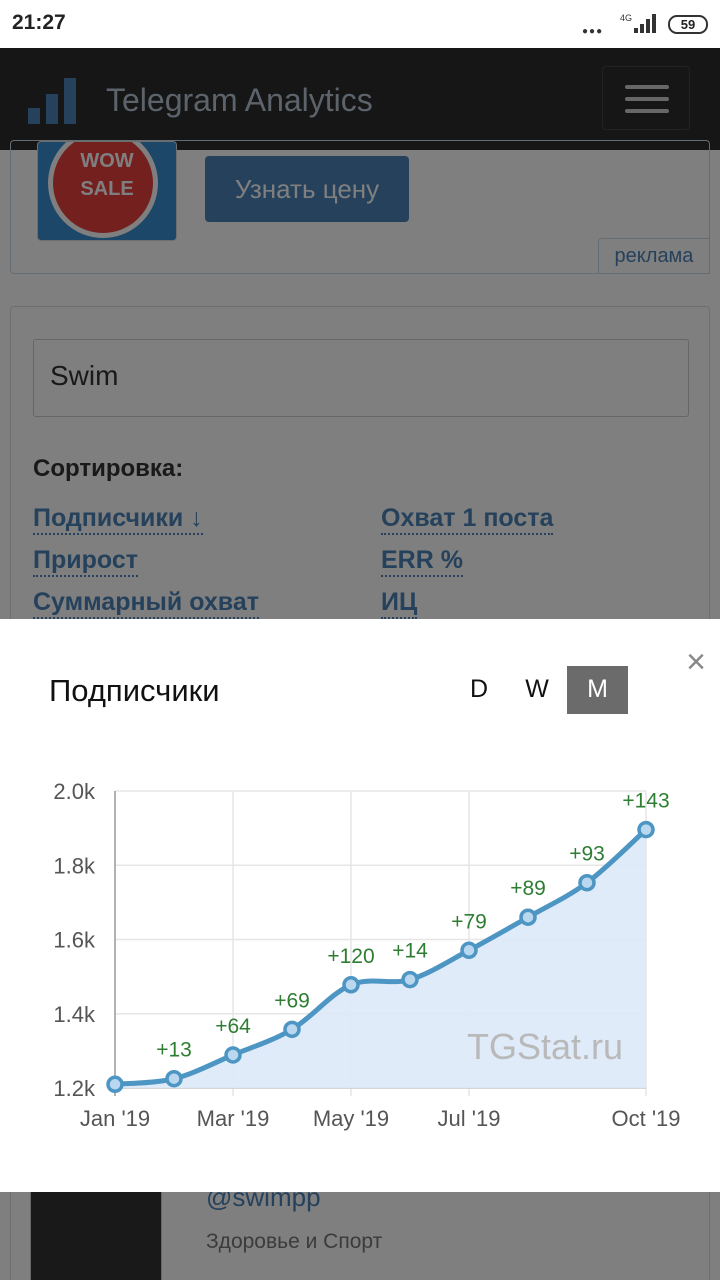 Image resolution: width=720 pixels, height=1280 pixels. What do you see at coordinates (587, 854) in the screenshot?
I see `data-label: +93` at bounding box center [587, 854].